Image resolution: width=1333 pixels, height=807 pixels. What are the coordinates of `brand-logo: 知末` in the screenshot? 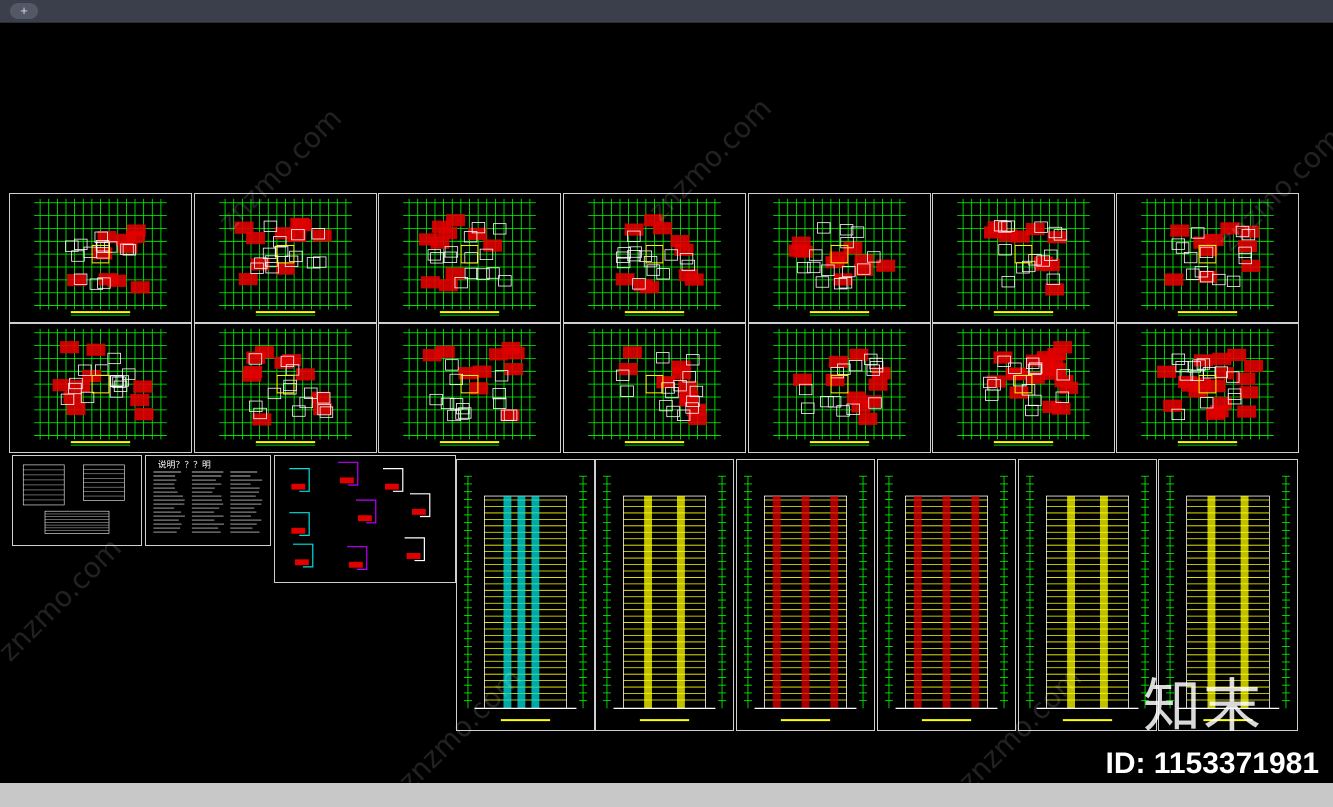 It's located at (1203, 701).